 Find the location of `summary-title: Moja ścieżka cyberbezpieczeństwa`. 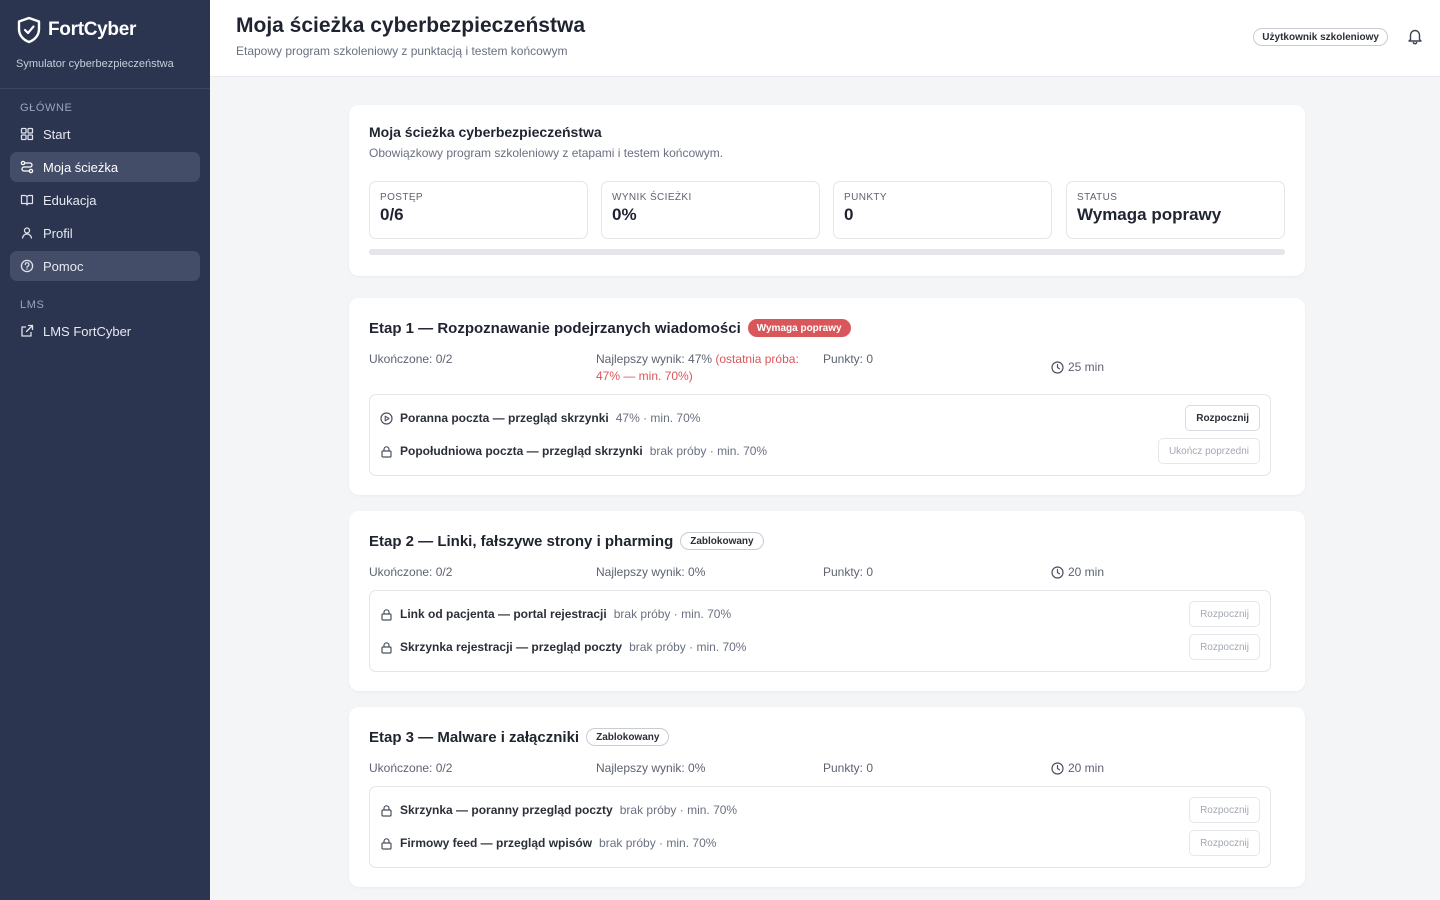

summary-title: Moja ścieżka cyberbezpieczeństwa is located at coordinates (485, 132).